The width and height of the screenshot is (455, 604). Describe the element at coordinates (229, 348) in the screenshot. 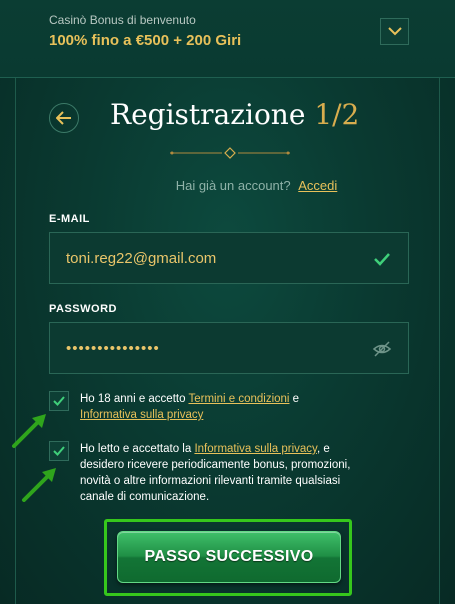

I see `password-field: •••••••••••••••` at that location.